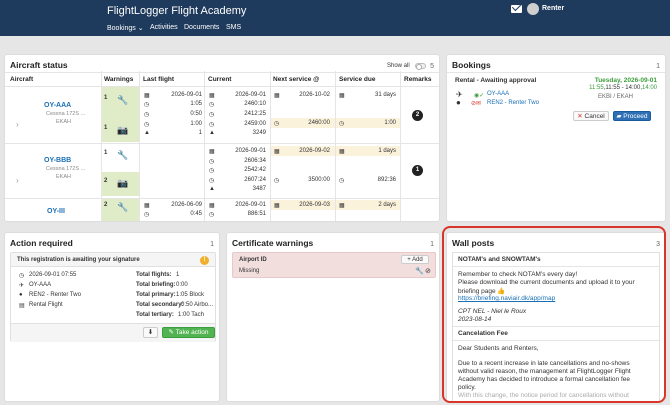 This screenshot has height=405, width=670. Describe the element at coordinates (432, 244) in the screenshot. I see `certificate-warnings-count: 1` at that location.